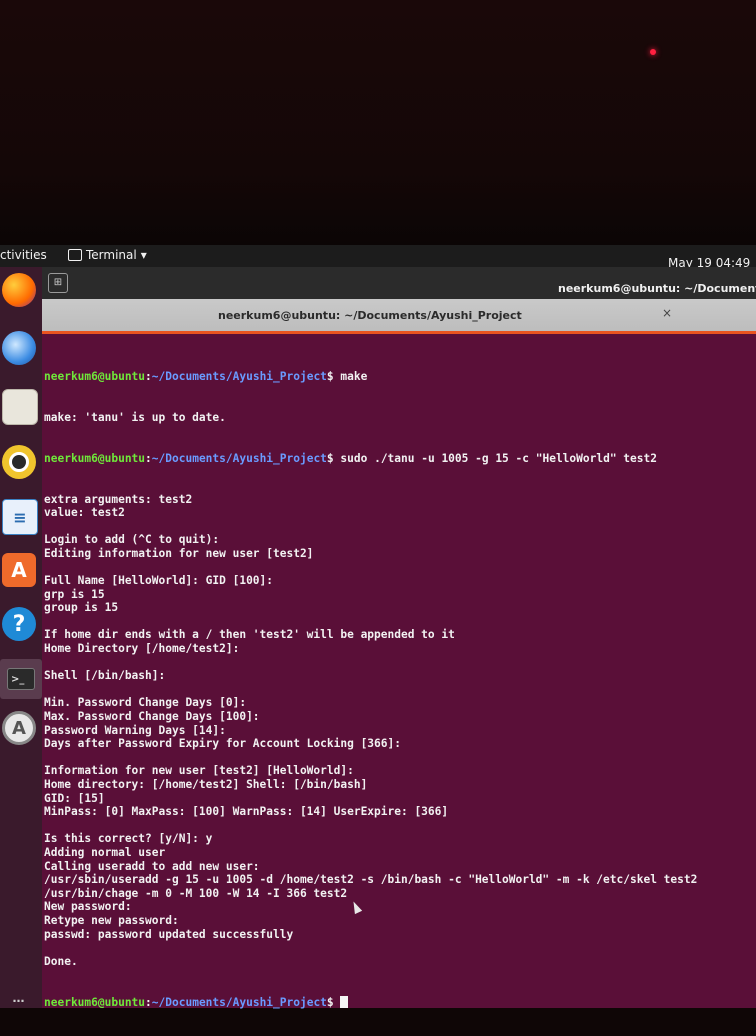  I want to click on terminal-dock-icon: >_, so click(21, 679).